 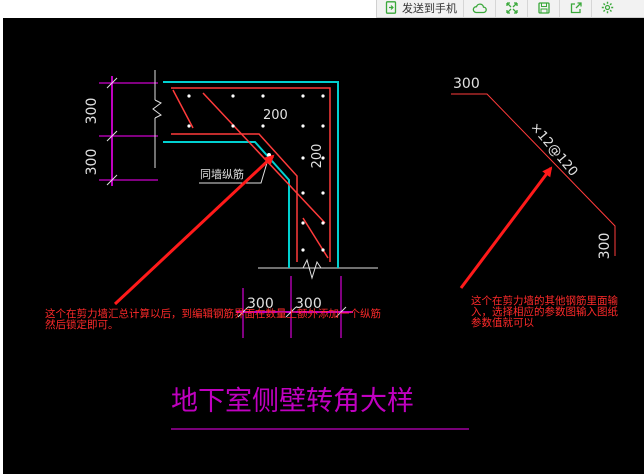 I want to click on dim-left-bottom: 300, so click(x=92, y=162).